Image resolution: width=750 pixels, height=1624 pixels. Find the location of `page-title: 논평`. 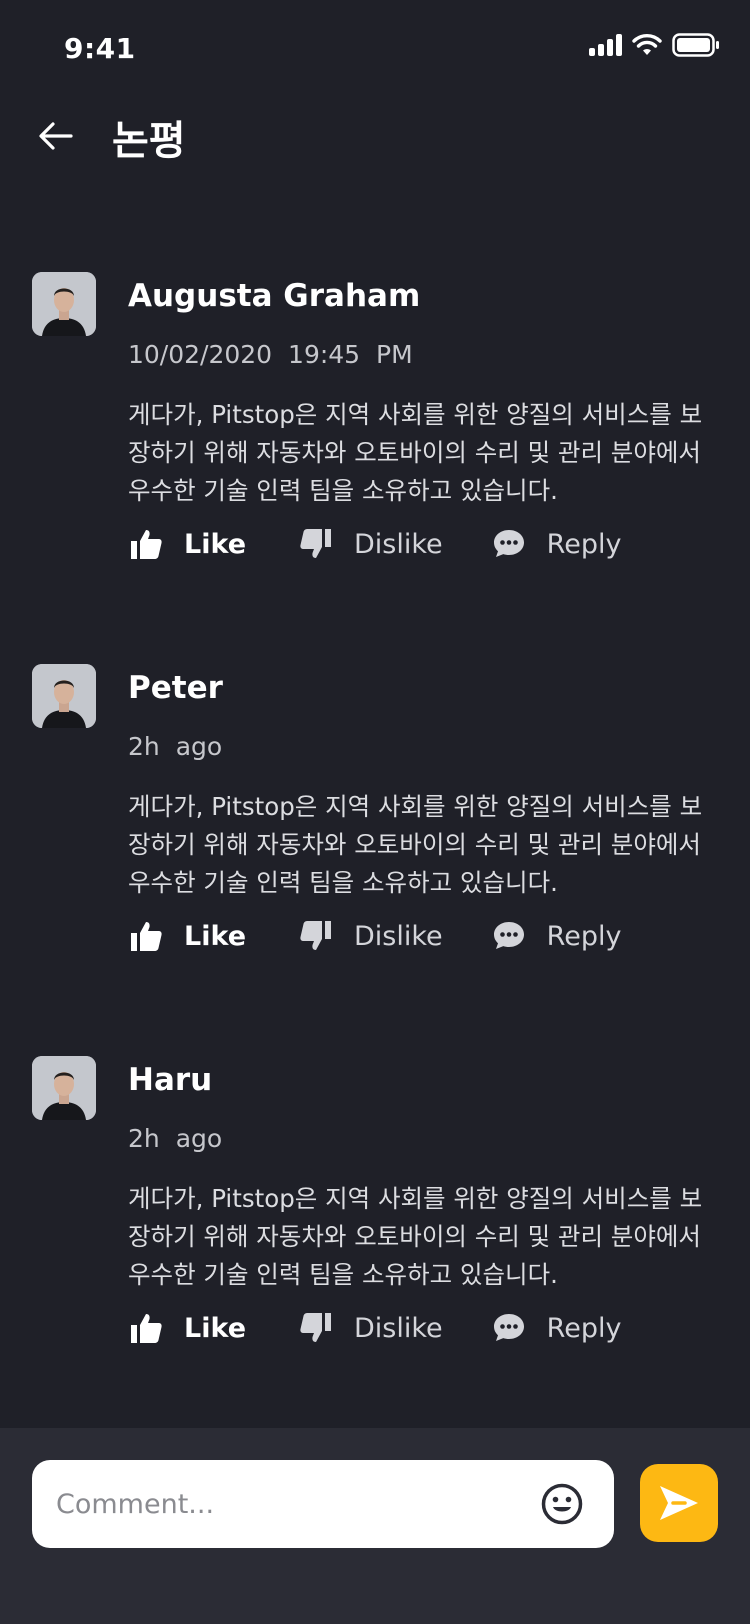

page-title: 논평 is located at coordinates (149, 141).